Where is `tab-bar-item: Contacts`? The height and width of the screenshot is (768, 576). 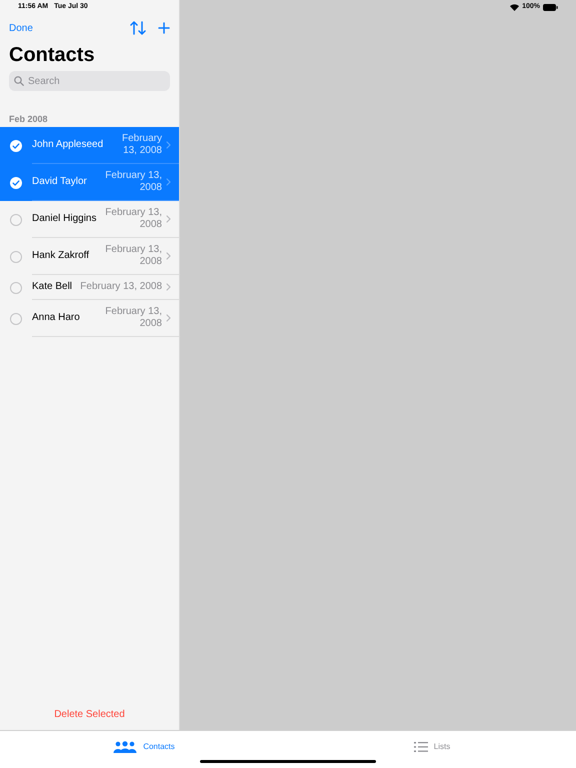
tab-bar-item: Contacts is located at coordinates (144, 749).